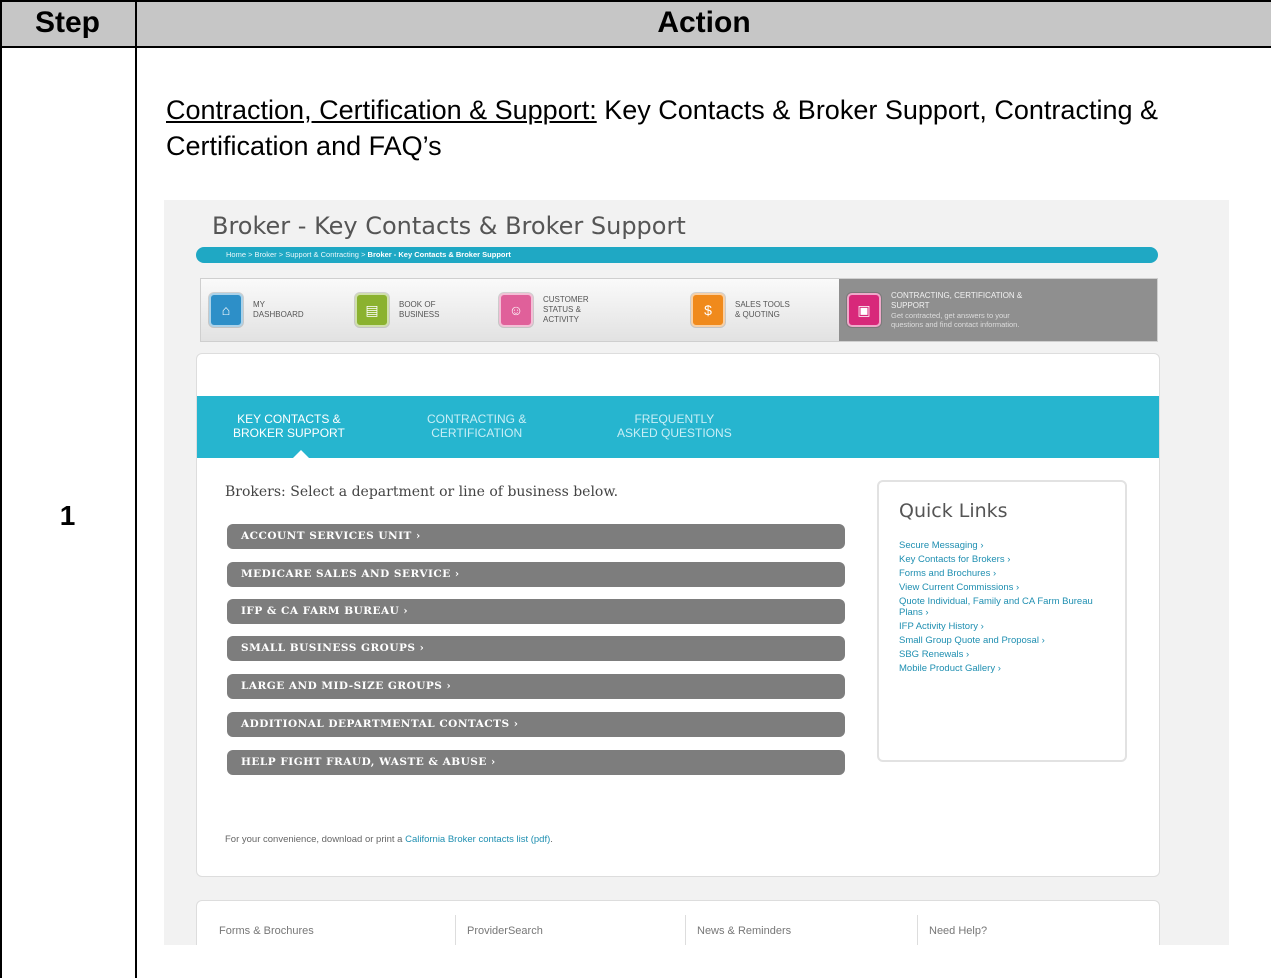 The height and width of the screenshot is (978, 1271). I want to click on nav-sales-tools: $ SALES TOOLS & QUOTING, so click(765, 310).